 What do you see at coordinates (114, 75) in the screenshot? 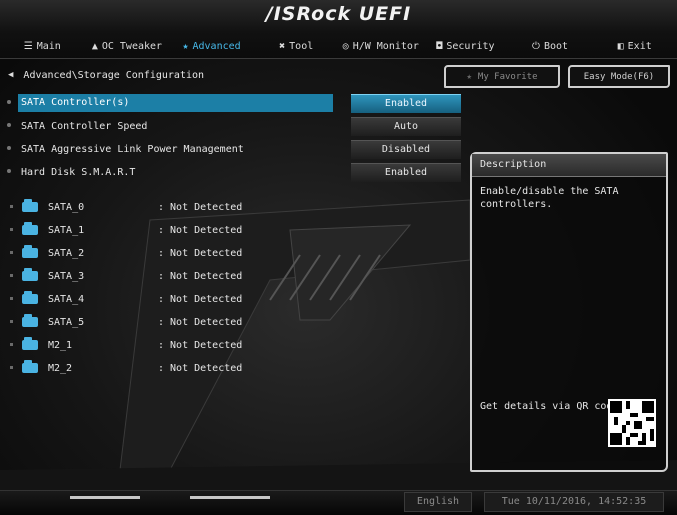
I see `breadcrumb-path: Advanced\Storage Configuration` at bounding box center [114, 75].